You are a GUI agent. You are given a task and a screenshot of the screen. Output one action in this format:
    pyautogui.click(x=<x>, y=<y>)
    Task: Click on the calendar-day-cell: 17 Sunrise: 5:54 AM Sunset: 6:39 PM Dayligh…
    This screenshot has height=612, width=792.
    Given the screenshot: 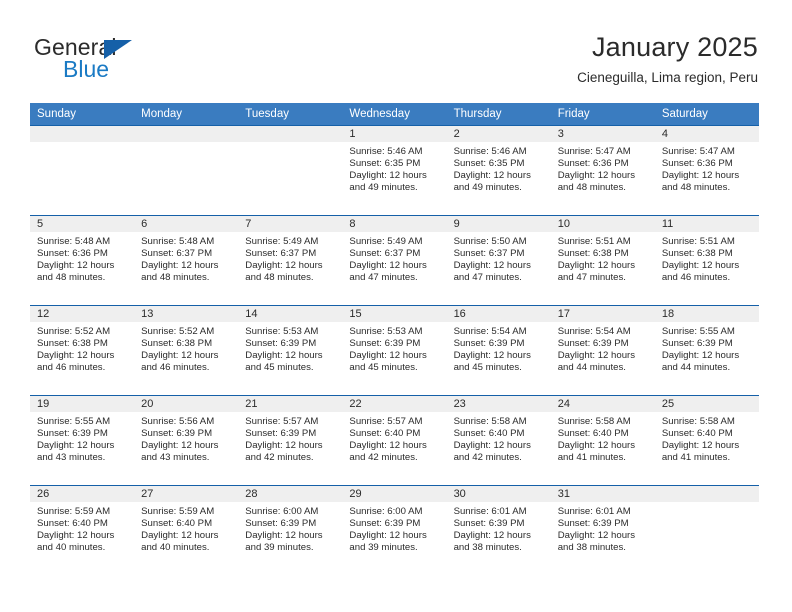 What is the action you would take?
    pyautogui.click(x=602, y=350)
    